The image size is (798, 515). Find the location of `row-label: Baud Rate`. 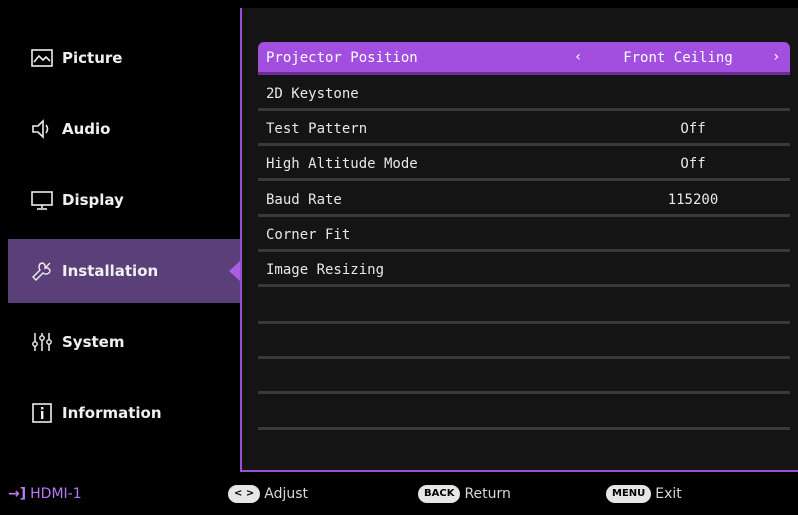

row-label: Baud Rate is located at coordinates (304, 200).